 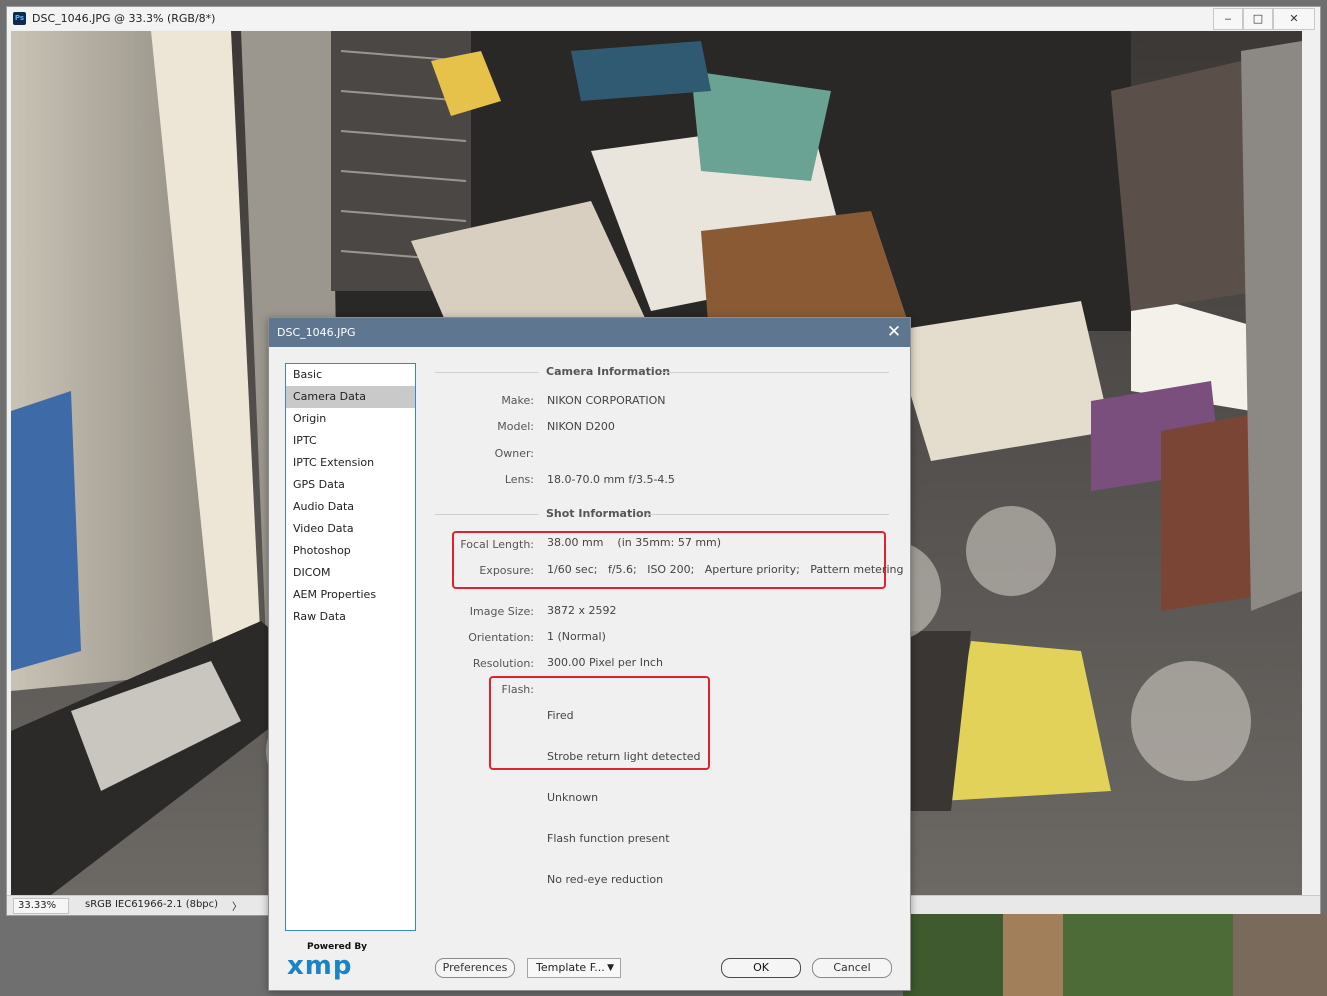 I want to click on image-size-value: 3872 x 2592, so click(x=582, y=610).